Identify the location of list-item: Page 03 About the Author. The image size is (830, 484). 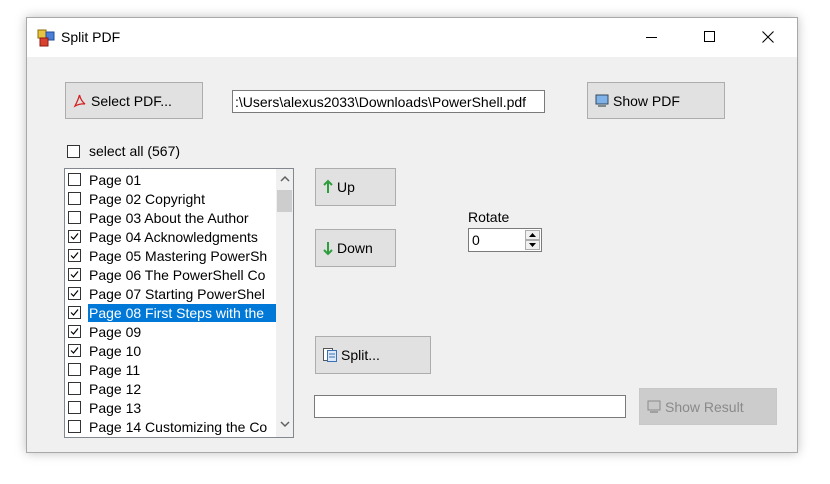
(171, 217).